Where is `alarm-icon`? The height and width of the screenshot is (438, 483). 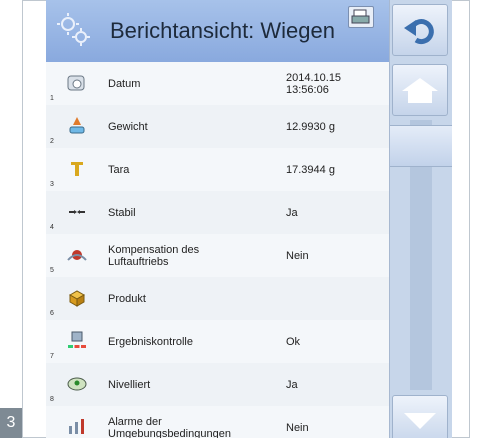 alarm-icon is located at coordinates (76, 426).